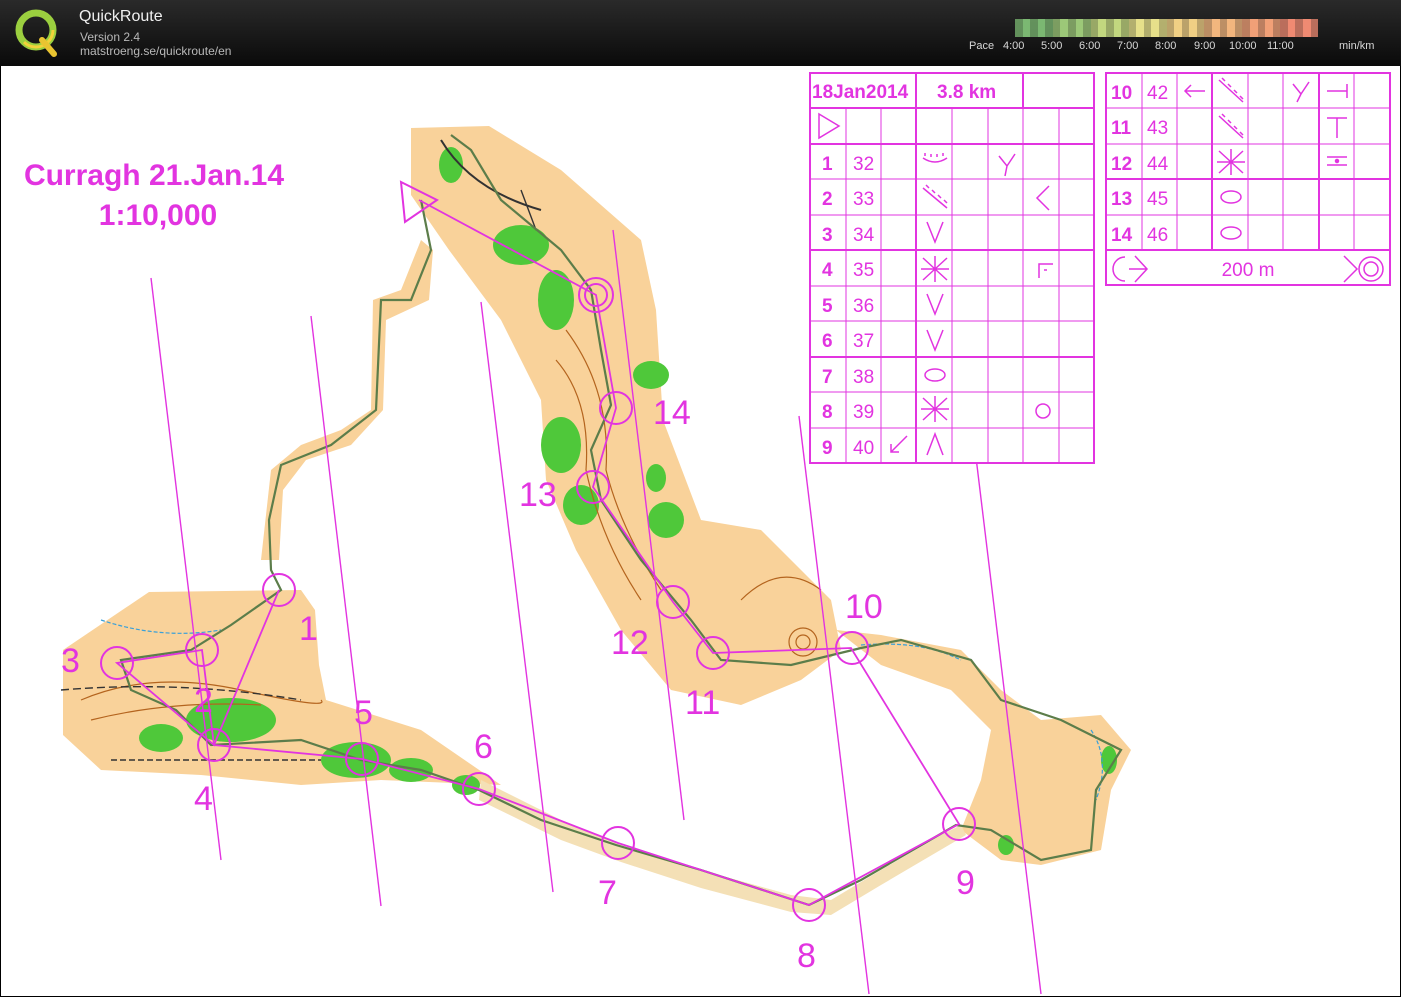  I want to click on row-number: 12, so click(1121, 164).